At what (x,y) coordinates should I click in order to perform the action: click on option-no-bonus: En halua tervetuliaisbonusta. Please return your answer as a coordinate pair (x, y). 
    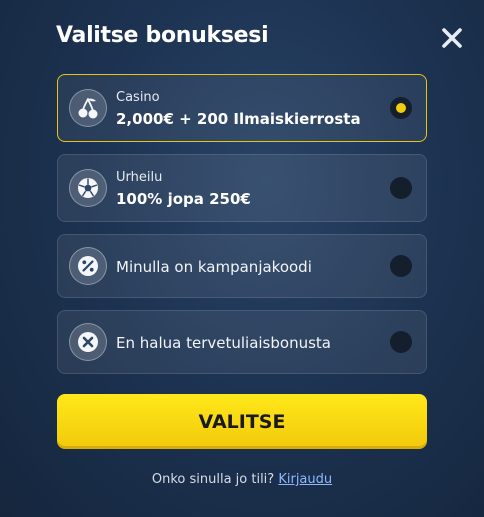
    Looking at the image, I should click on (242, 342).